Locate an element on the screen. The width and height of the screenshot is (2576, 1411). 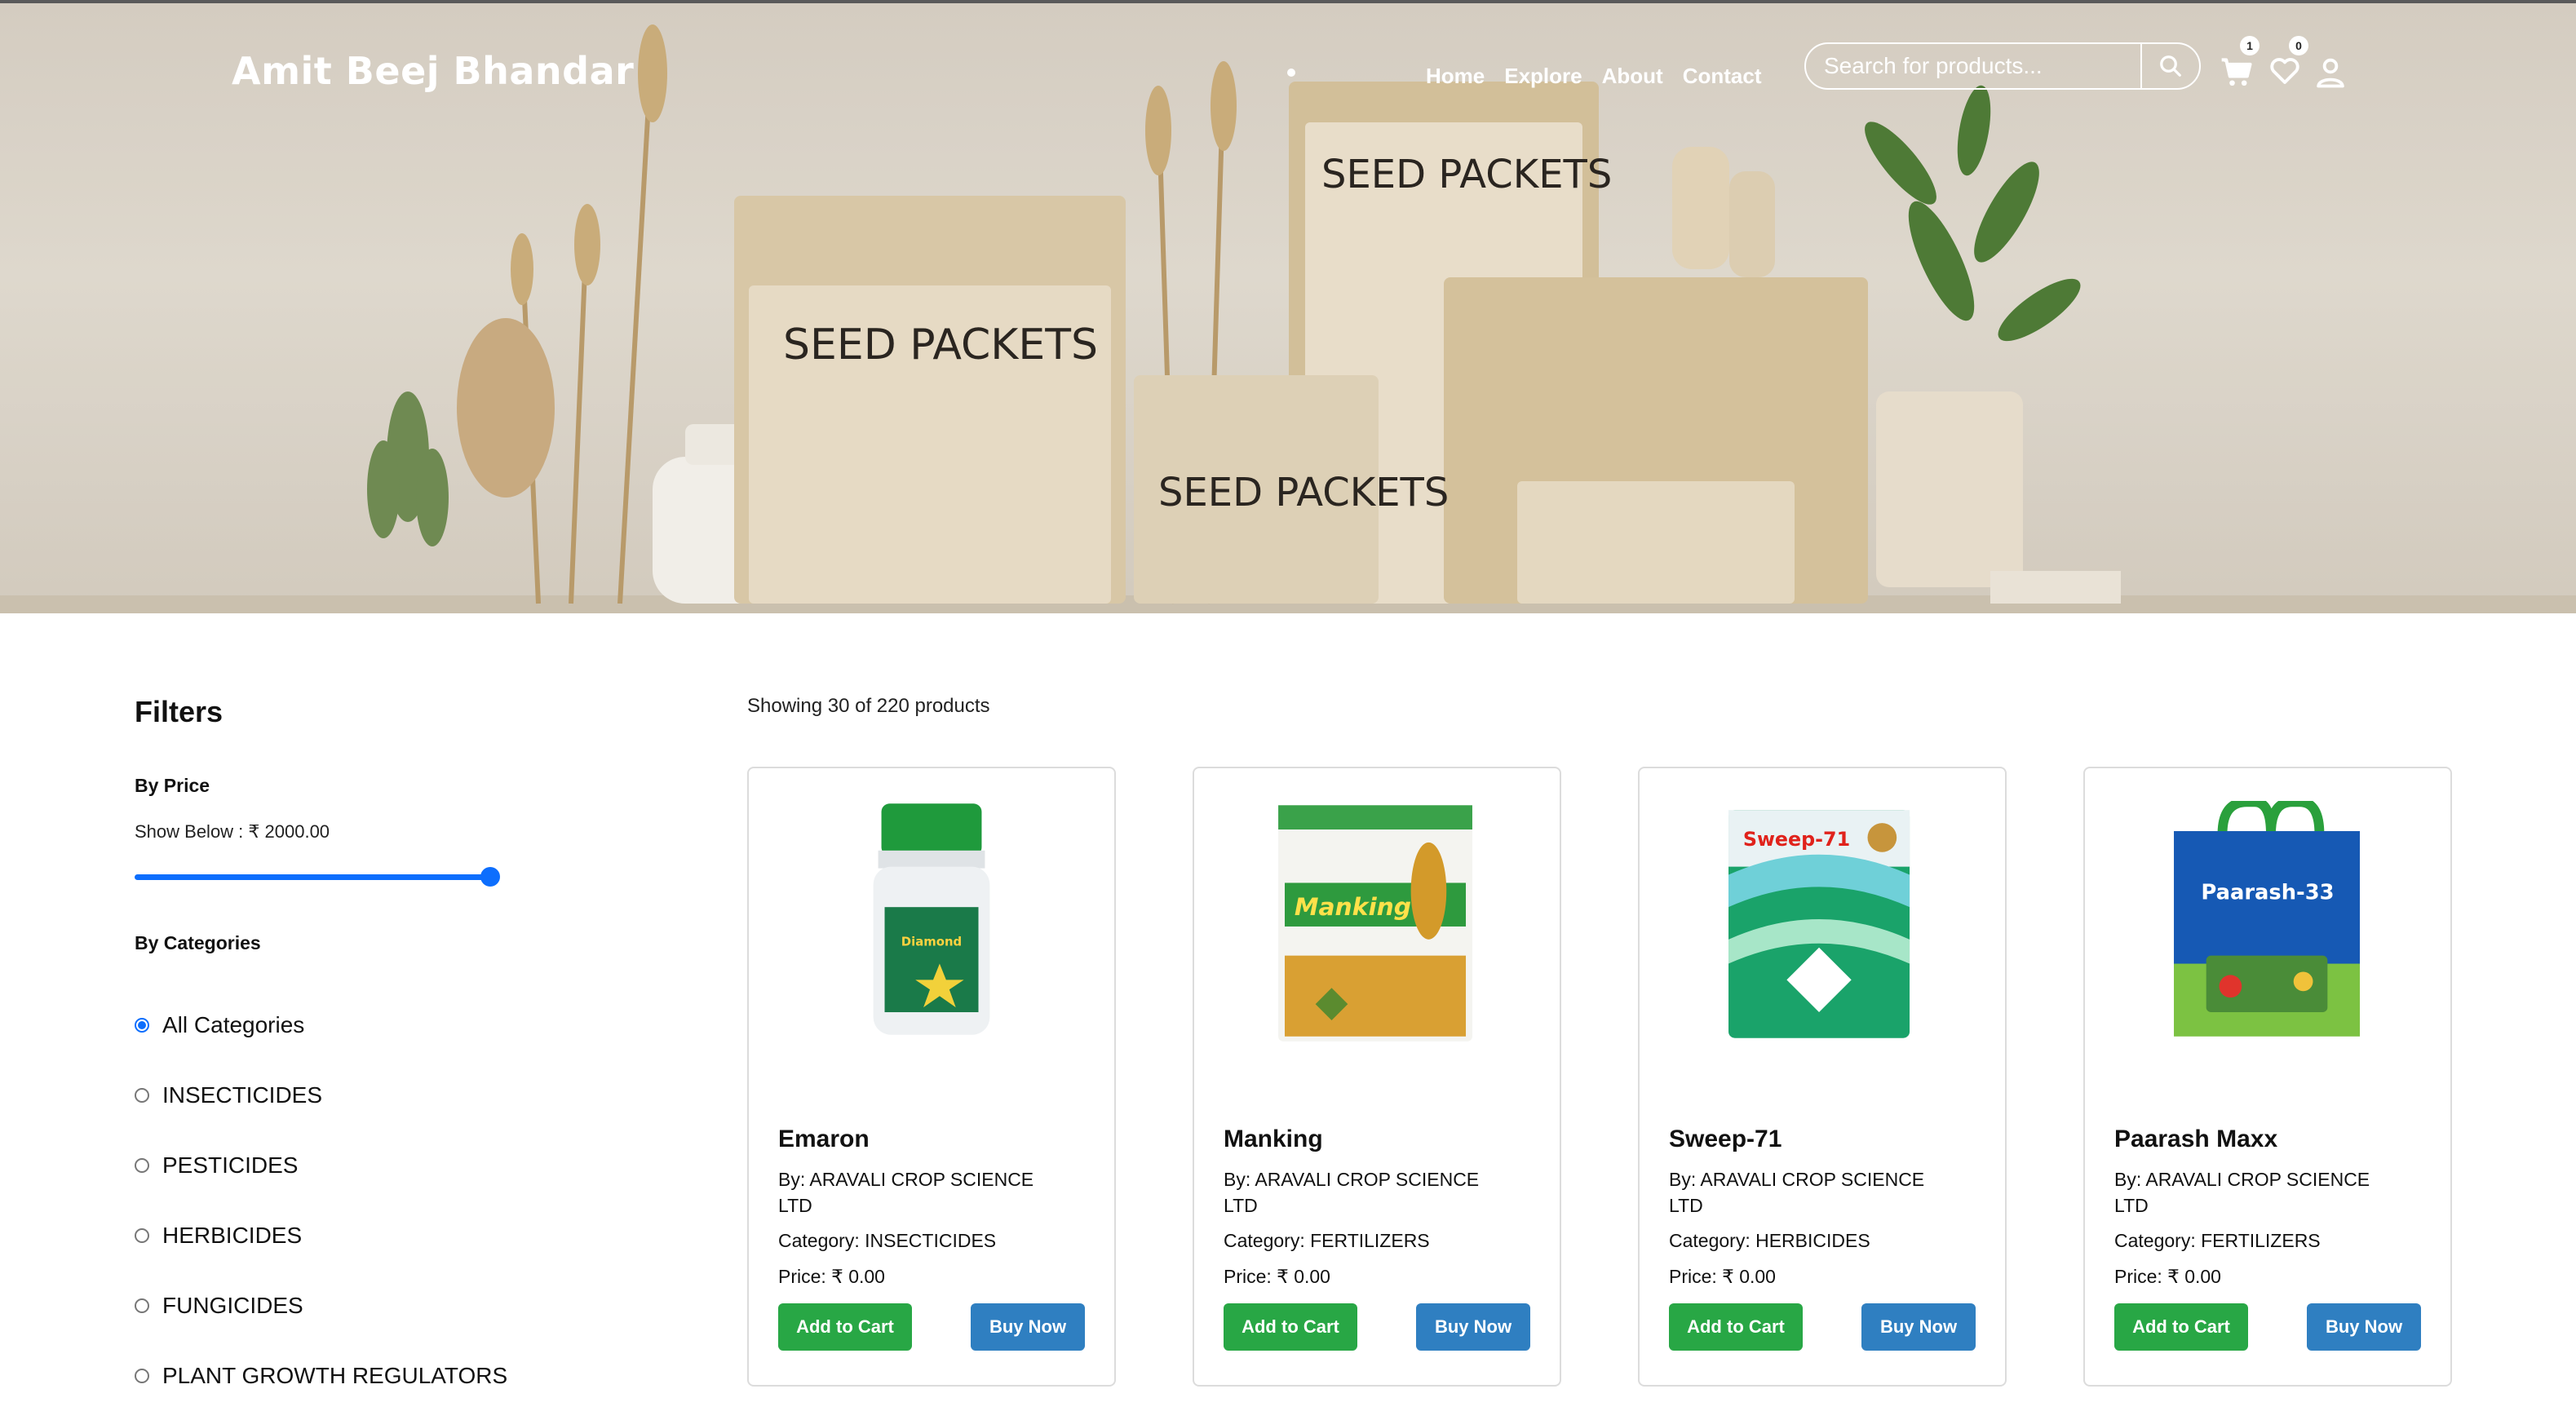
packet-label-1: SEED PACKETS is located at coordinates (940, 345).